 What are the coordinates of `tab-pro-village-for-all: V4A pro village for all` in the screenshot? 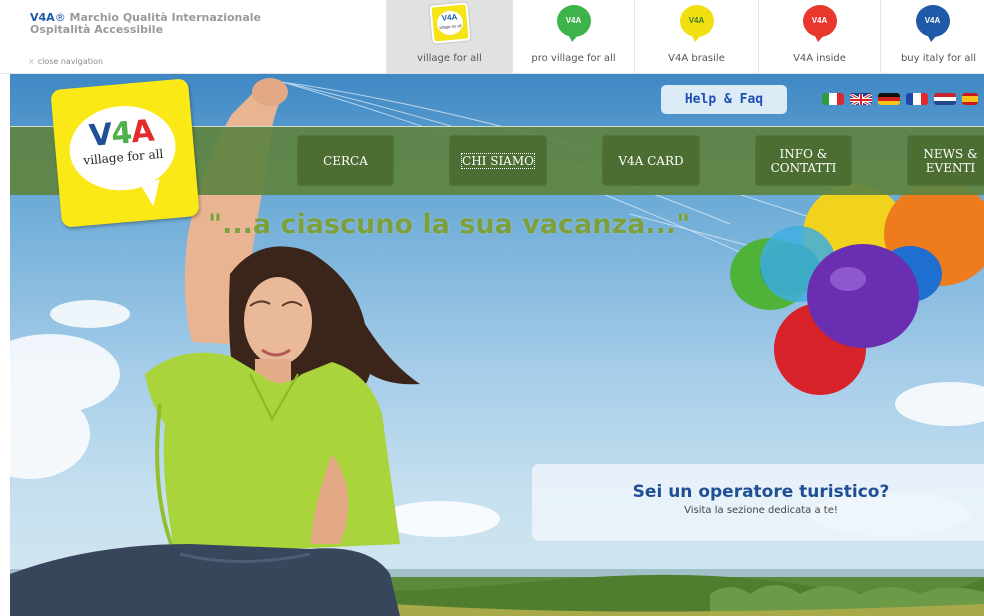 It's located at (573, 37).